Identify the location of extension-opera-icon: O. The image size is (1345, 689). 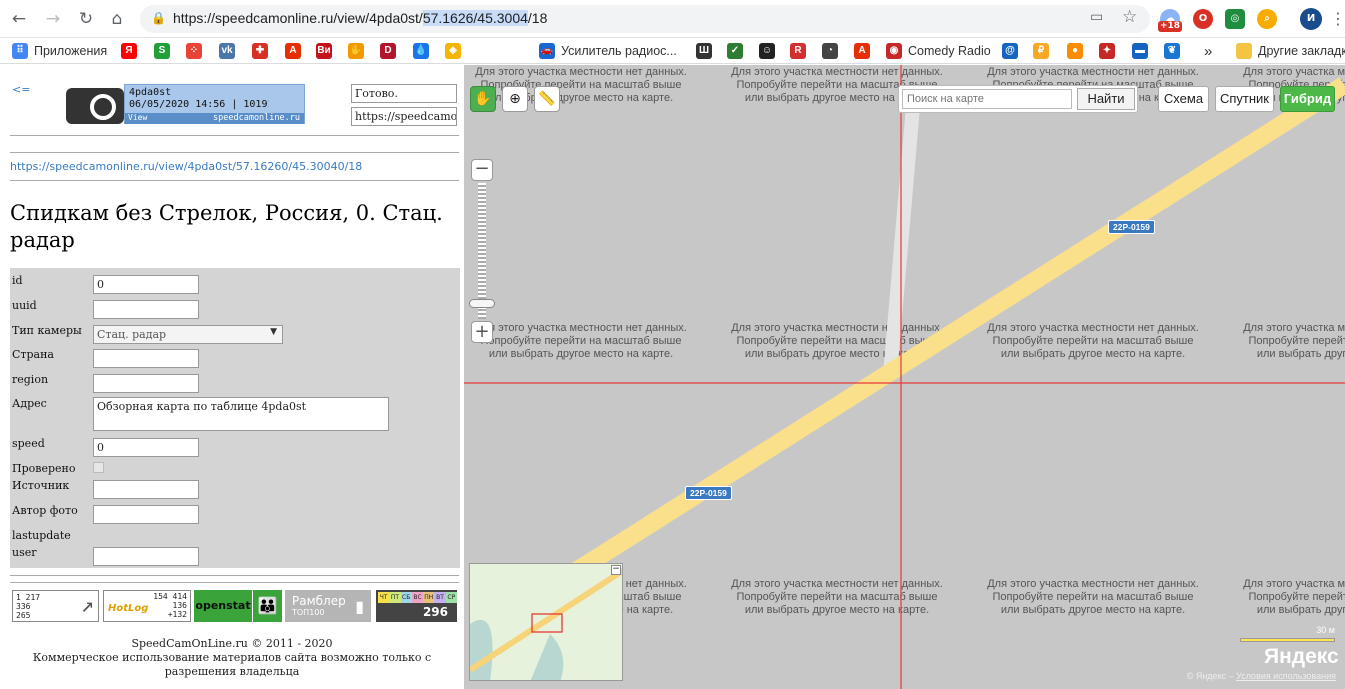
(1203, 19).